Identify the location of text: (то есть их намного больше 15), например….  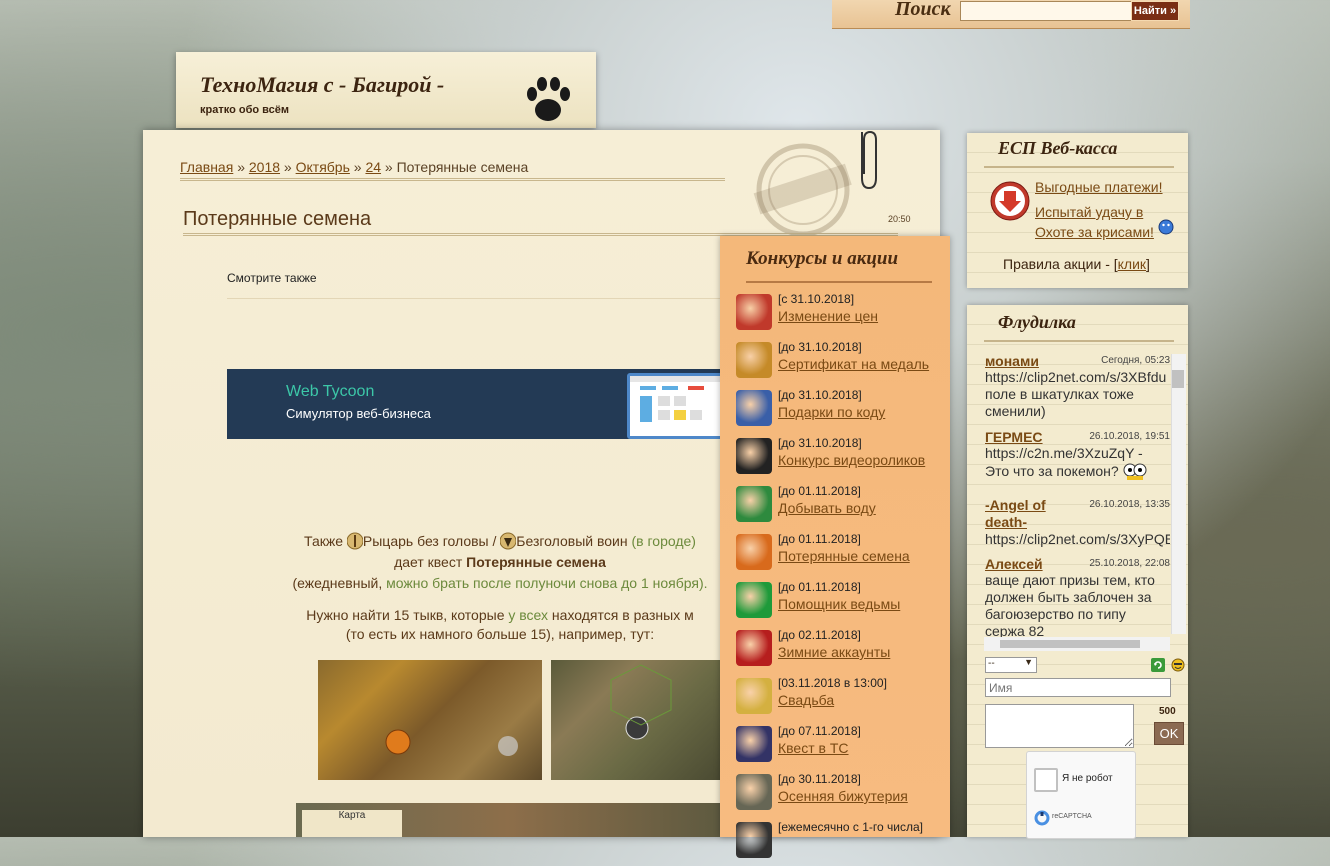
(500, 634).